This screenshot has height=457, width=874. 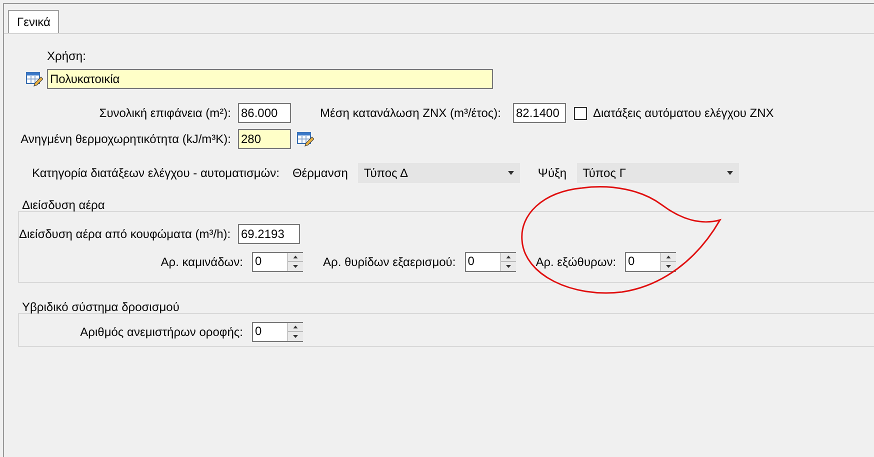 I want to click on dropdown: Τύπος Γ, so click(x=657, y=173).